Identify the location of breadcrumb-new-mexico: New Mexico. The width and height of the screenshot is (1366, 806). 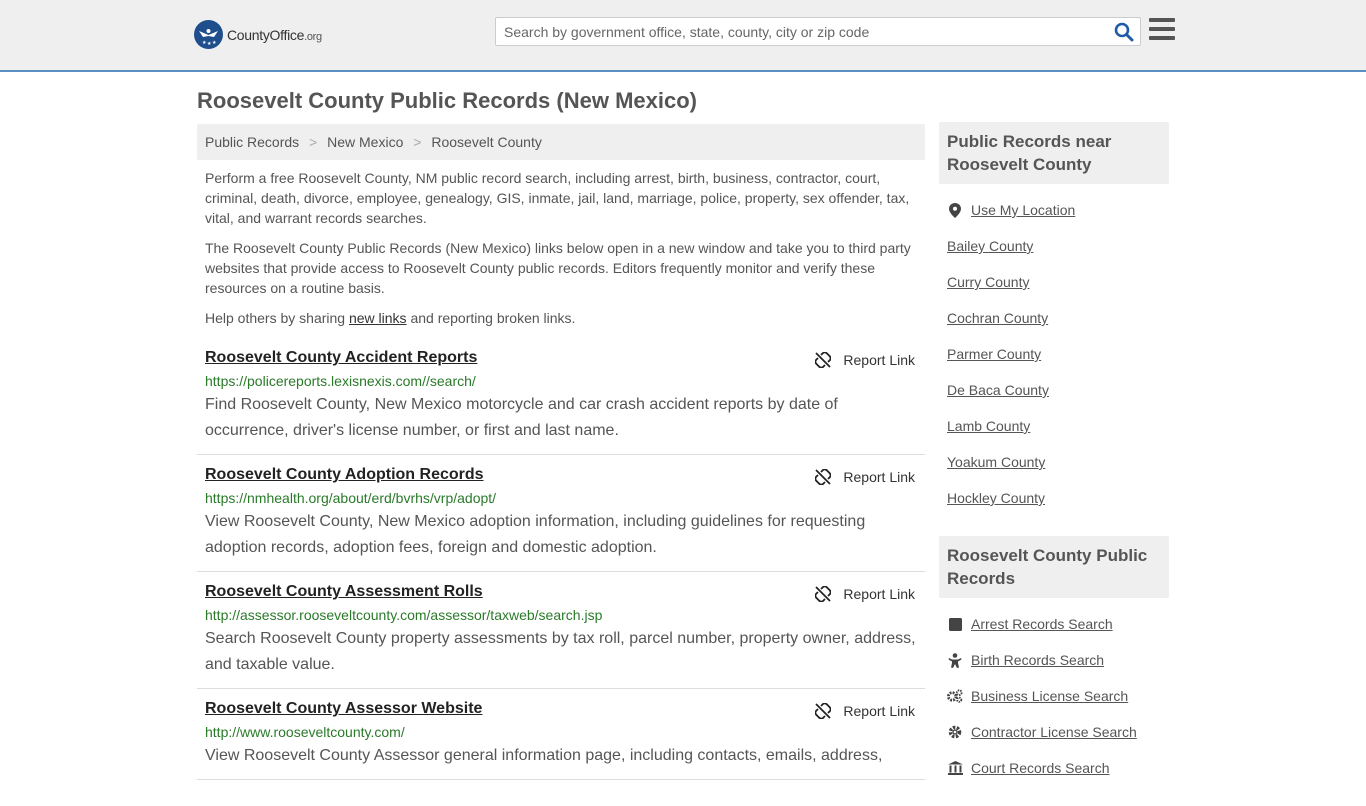
(365, 142).